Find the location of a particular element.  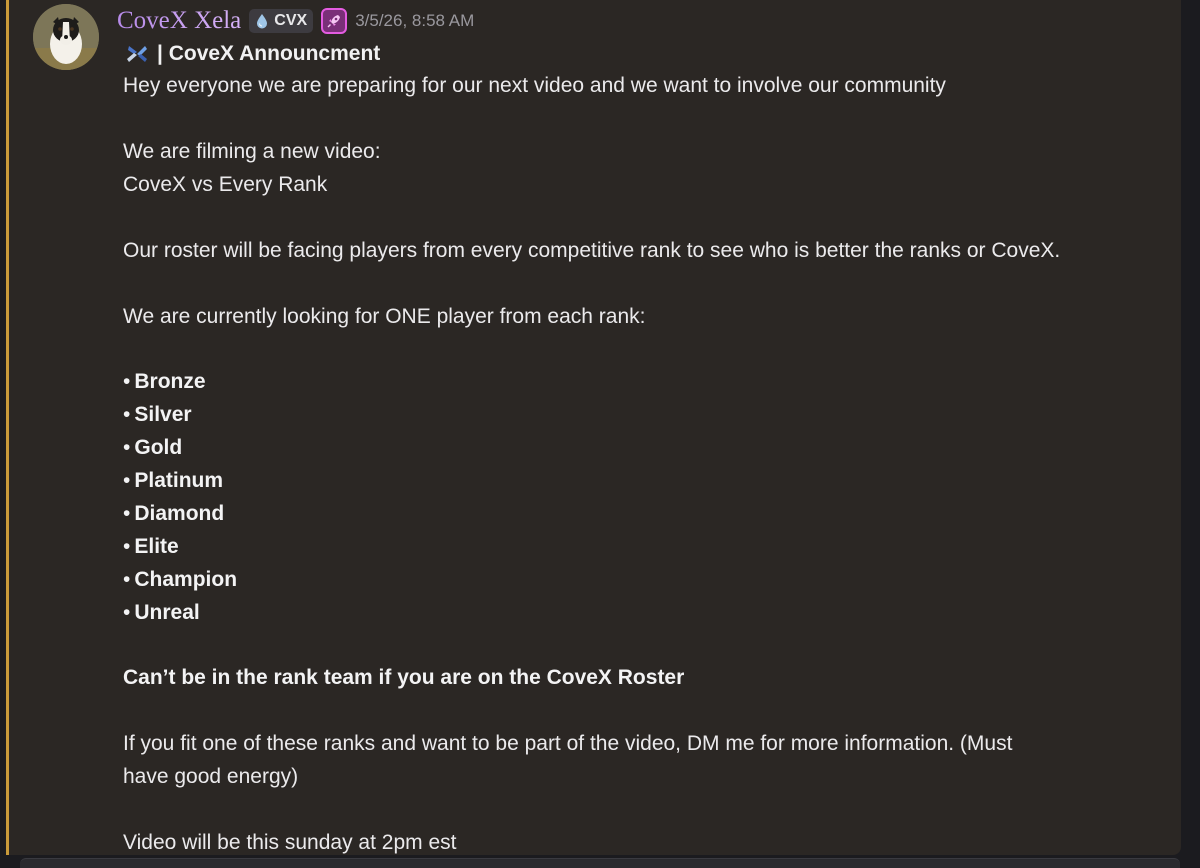

covex-logo-icon is located at coordinates (137, 54).